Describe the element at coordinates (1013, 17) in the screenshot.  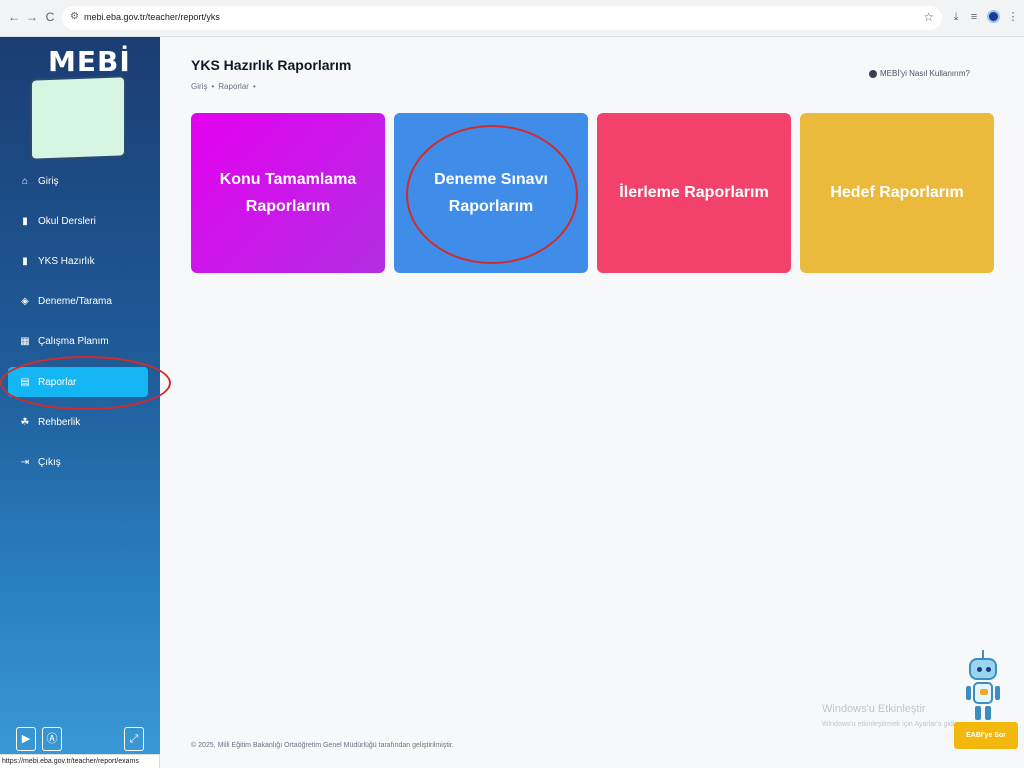
I see `kebab-menu-icon: ⋮` at that location.